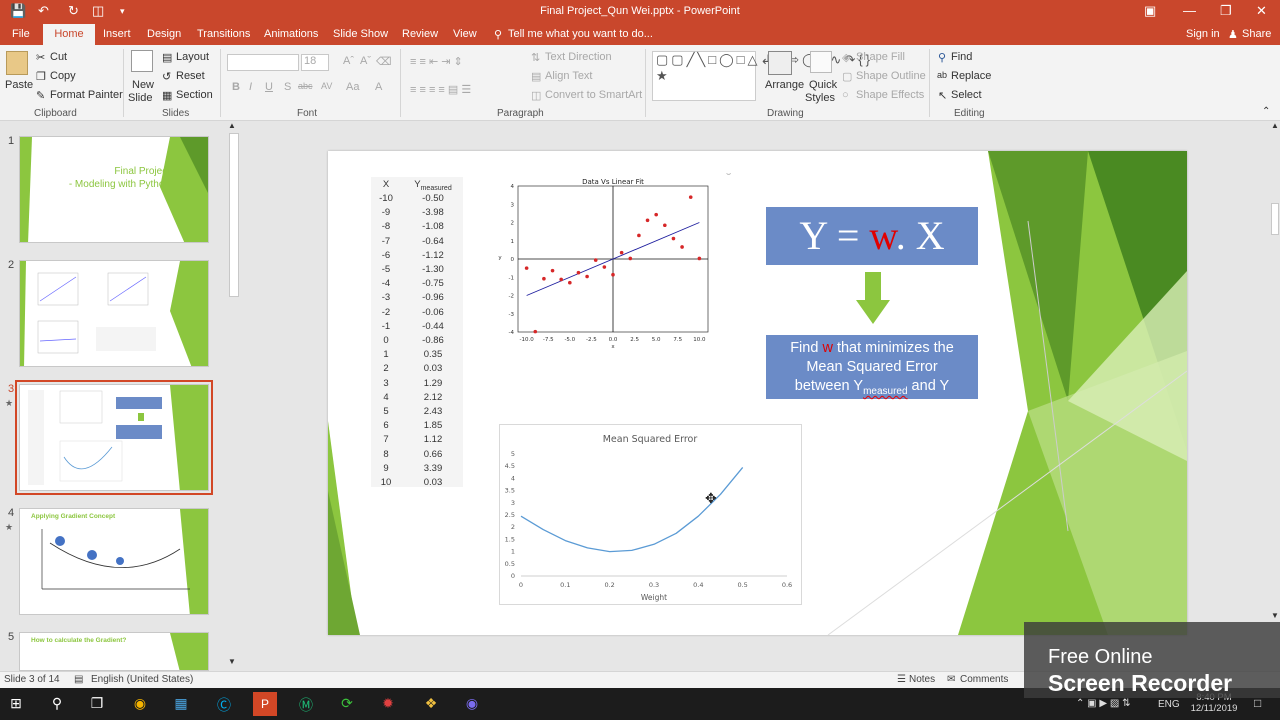 This screenshot has width=1280, height=720. Describe the element at coordinates (347, 704) in the screenshot. I see `refresh-app-icon: ⟳` at that location.